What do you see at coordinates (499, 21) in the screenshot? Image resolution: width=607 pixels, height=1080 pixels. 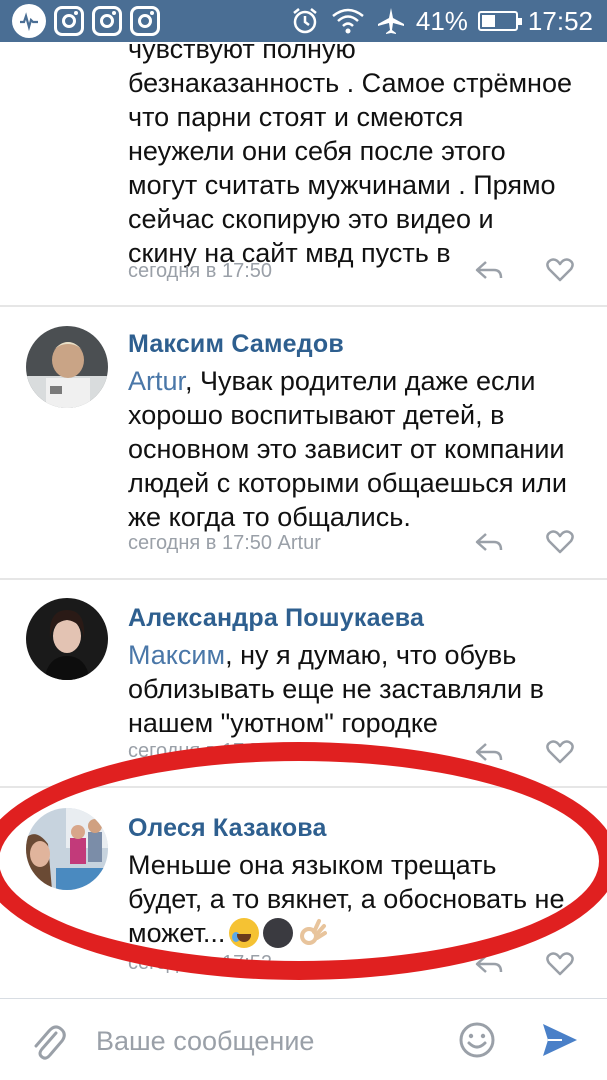 I see `battery-icon` at bounding box center [499, 21].